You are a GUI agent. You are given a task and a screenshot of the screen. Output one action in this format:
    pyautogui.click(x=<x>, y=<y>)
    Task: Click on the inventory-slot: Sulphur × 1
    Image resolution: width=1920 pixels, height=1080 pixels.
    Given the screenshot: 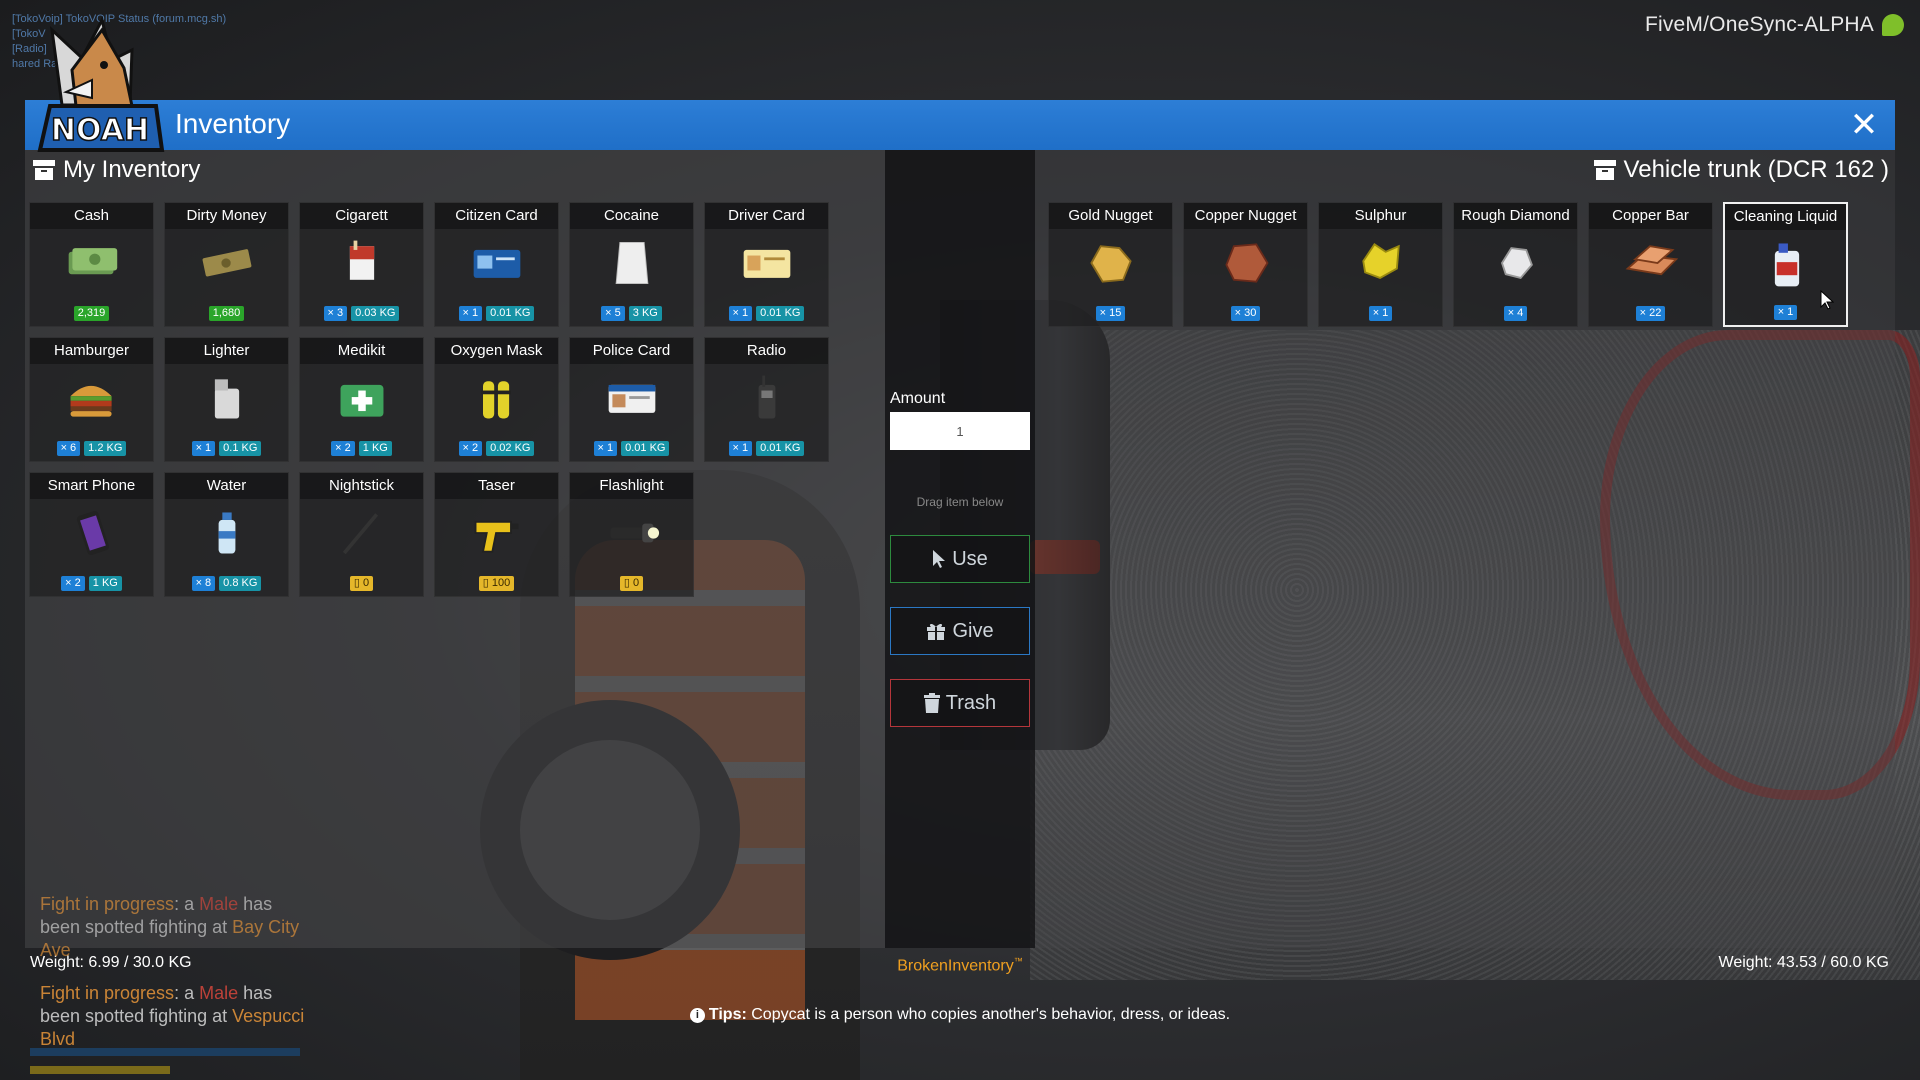 What is the action you would take?
    pyautogui.click(x=1380, y=264)
    